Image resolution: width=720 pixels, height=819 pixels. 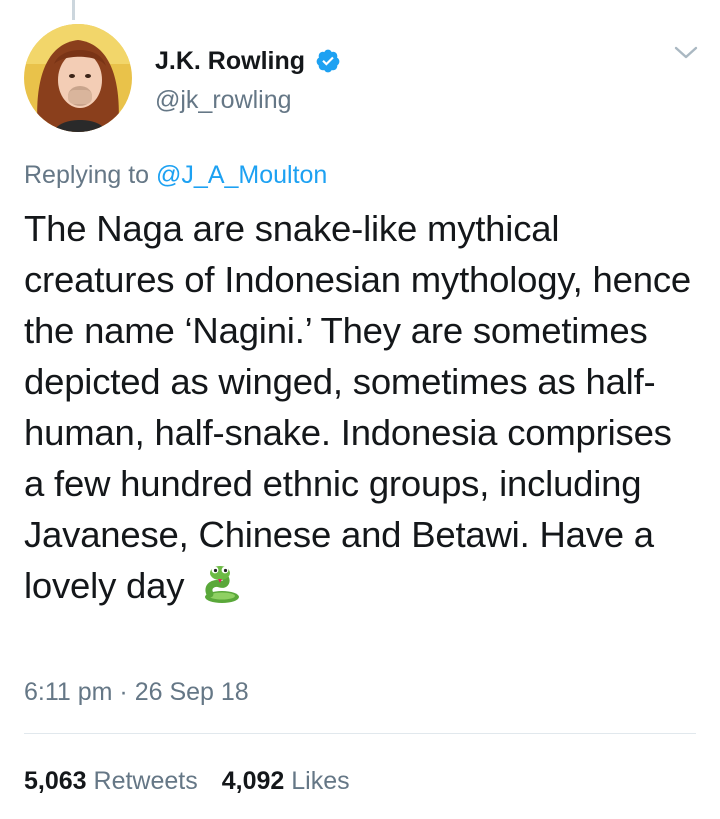 I want to click on thread-connector-line, so click(x=73, y=10).